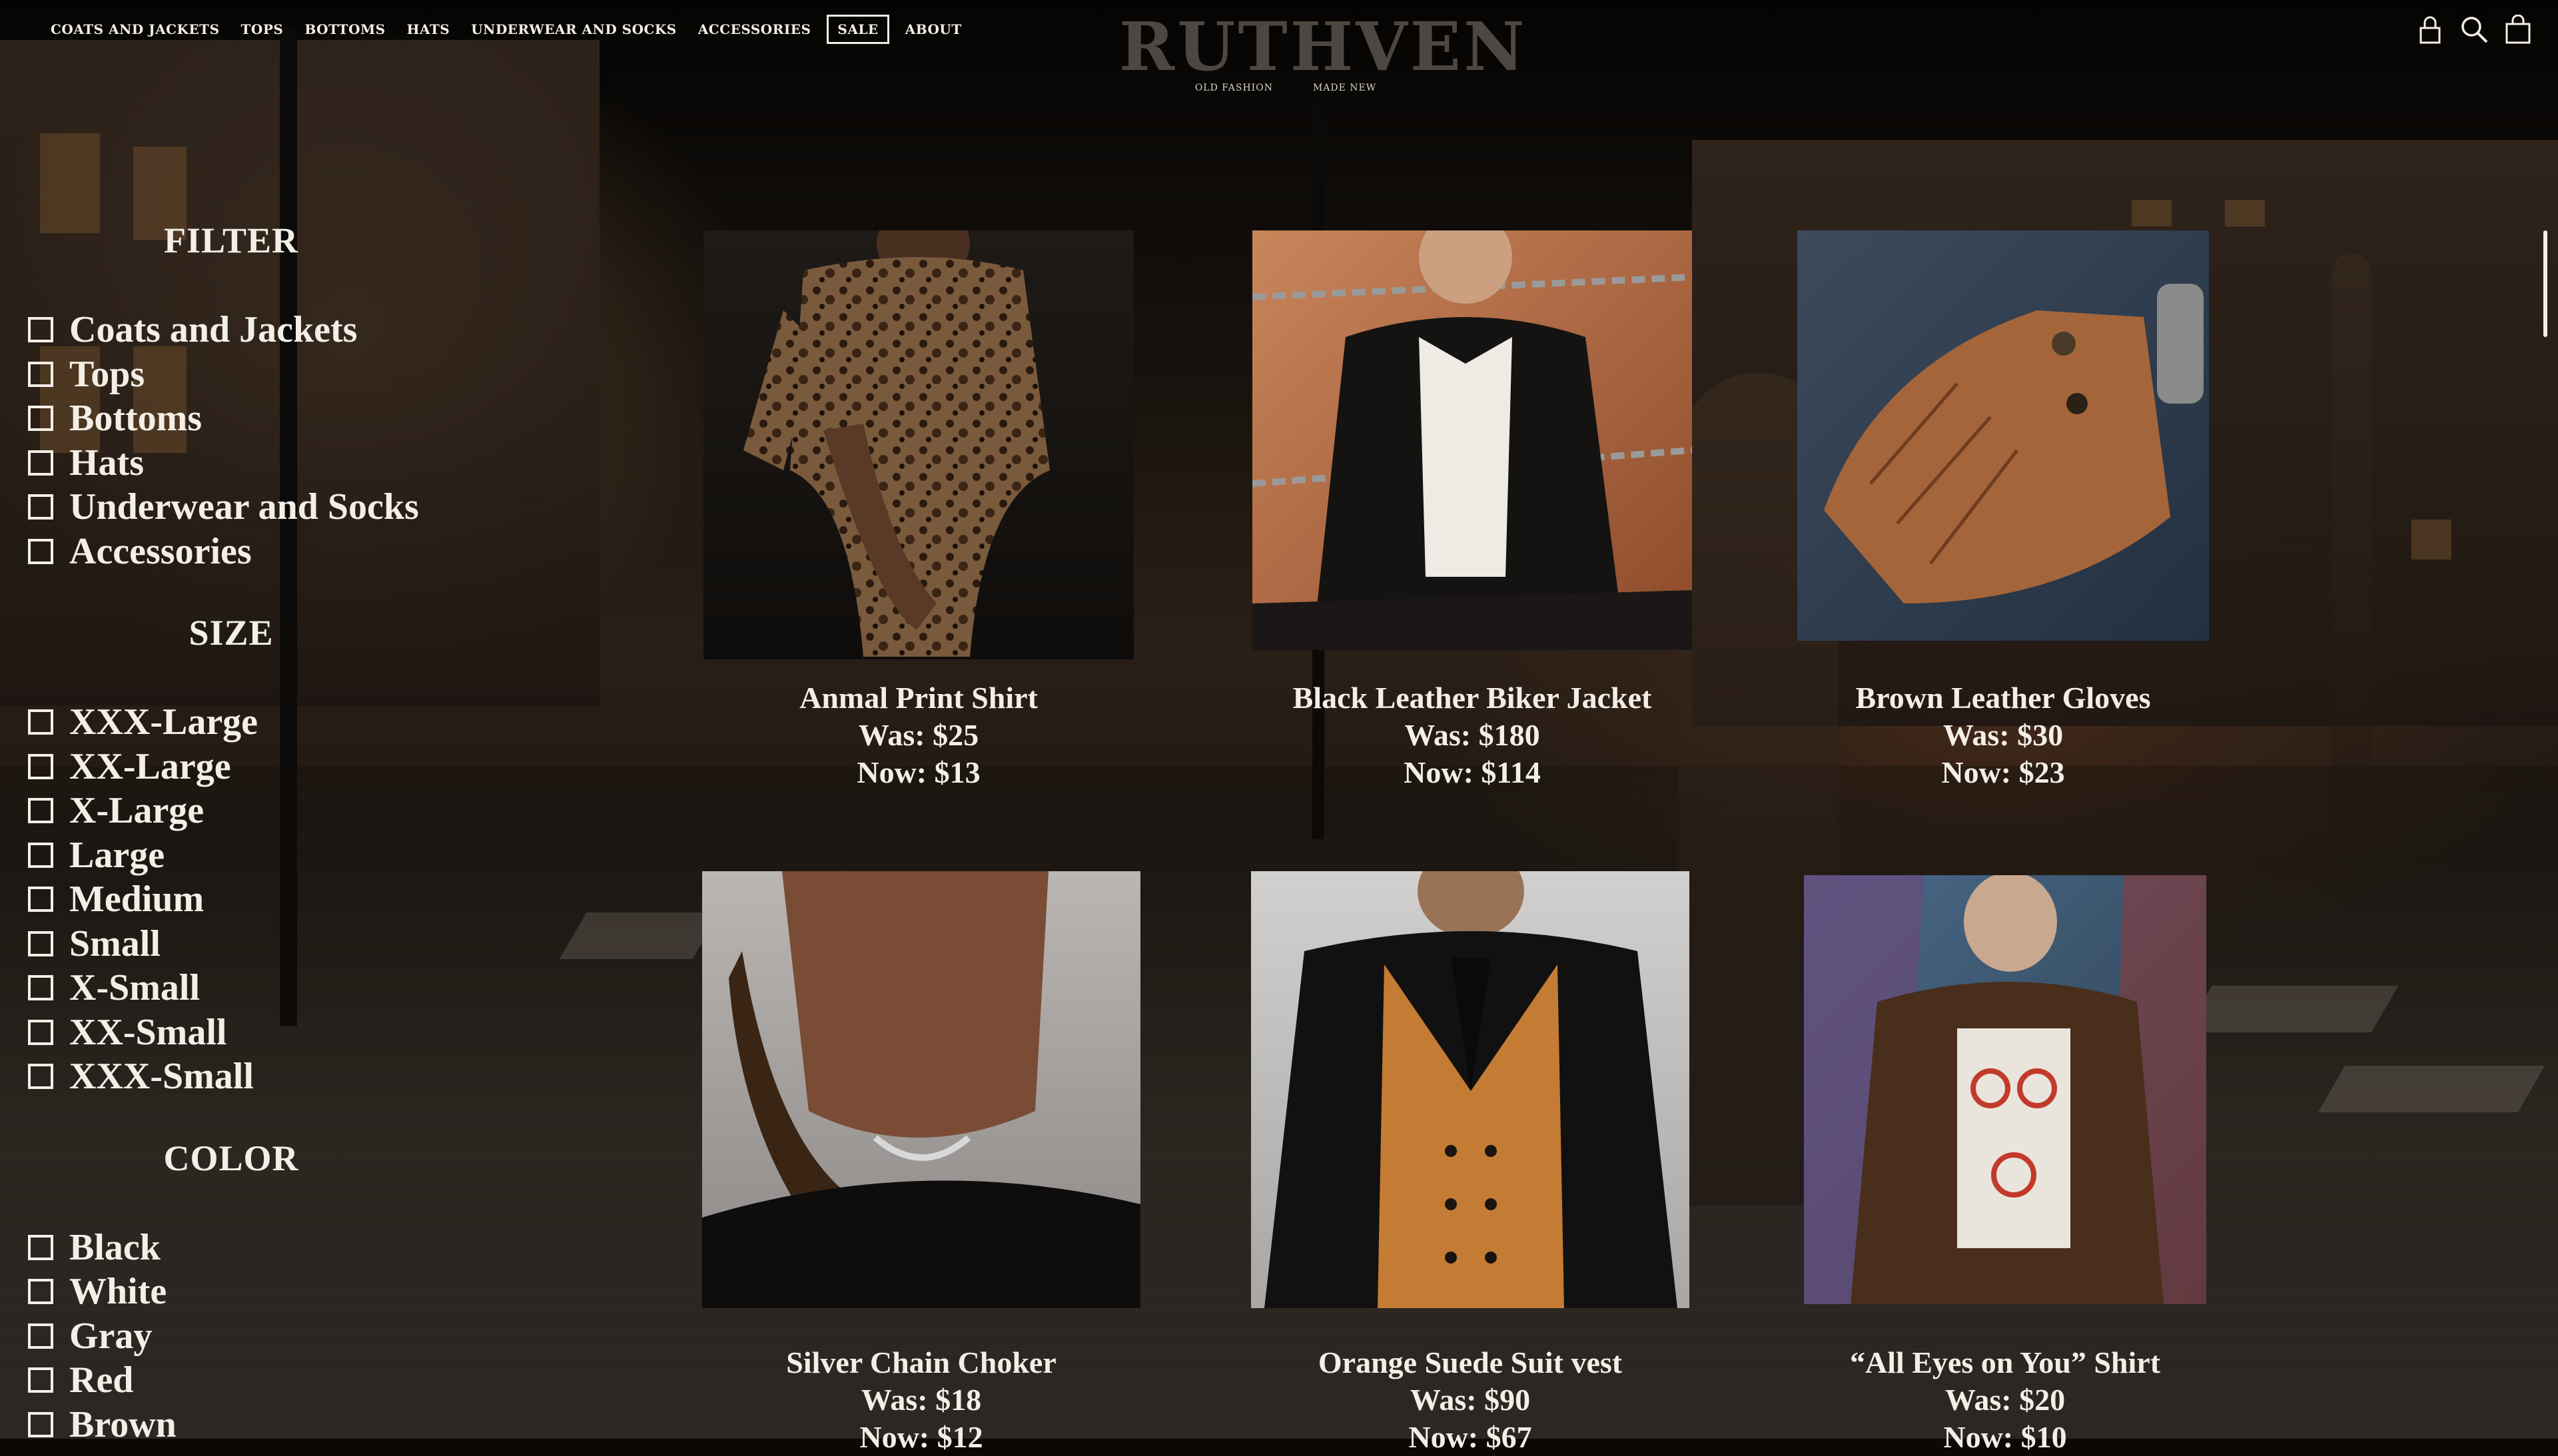 The image size is (2558, 1456). Describe the element at coordinates (921, 1362) in the screenshot. I see `product-name: Silver Chain Choker` at that location.